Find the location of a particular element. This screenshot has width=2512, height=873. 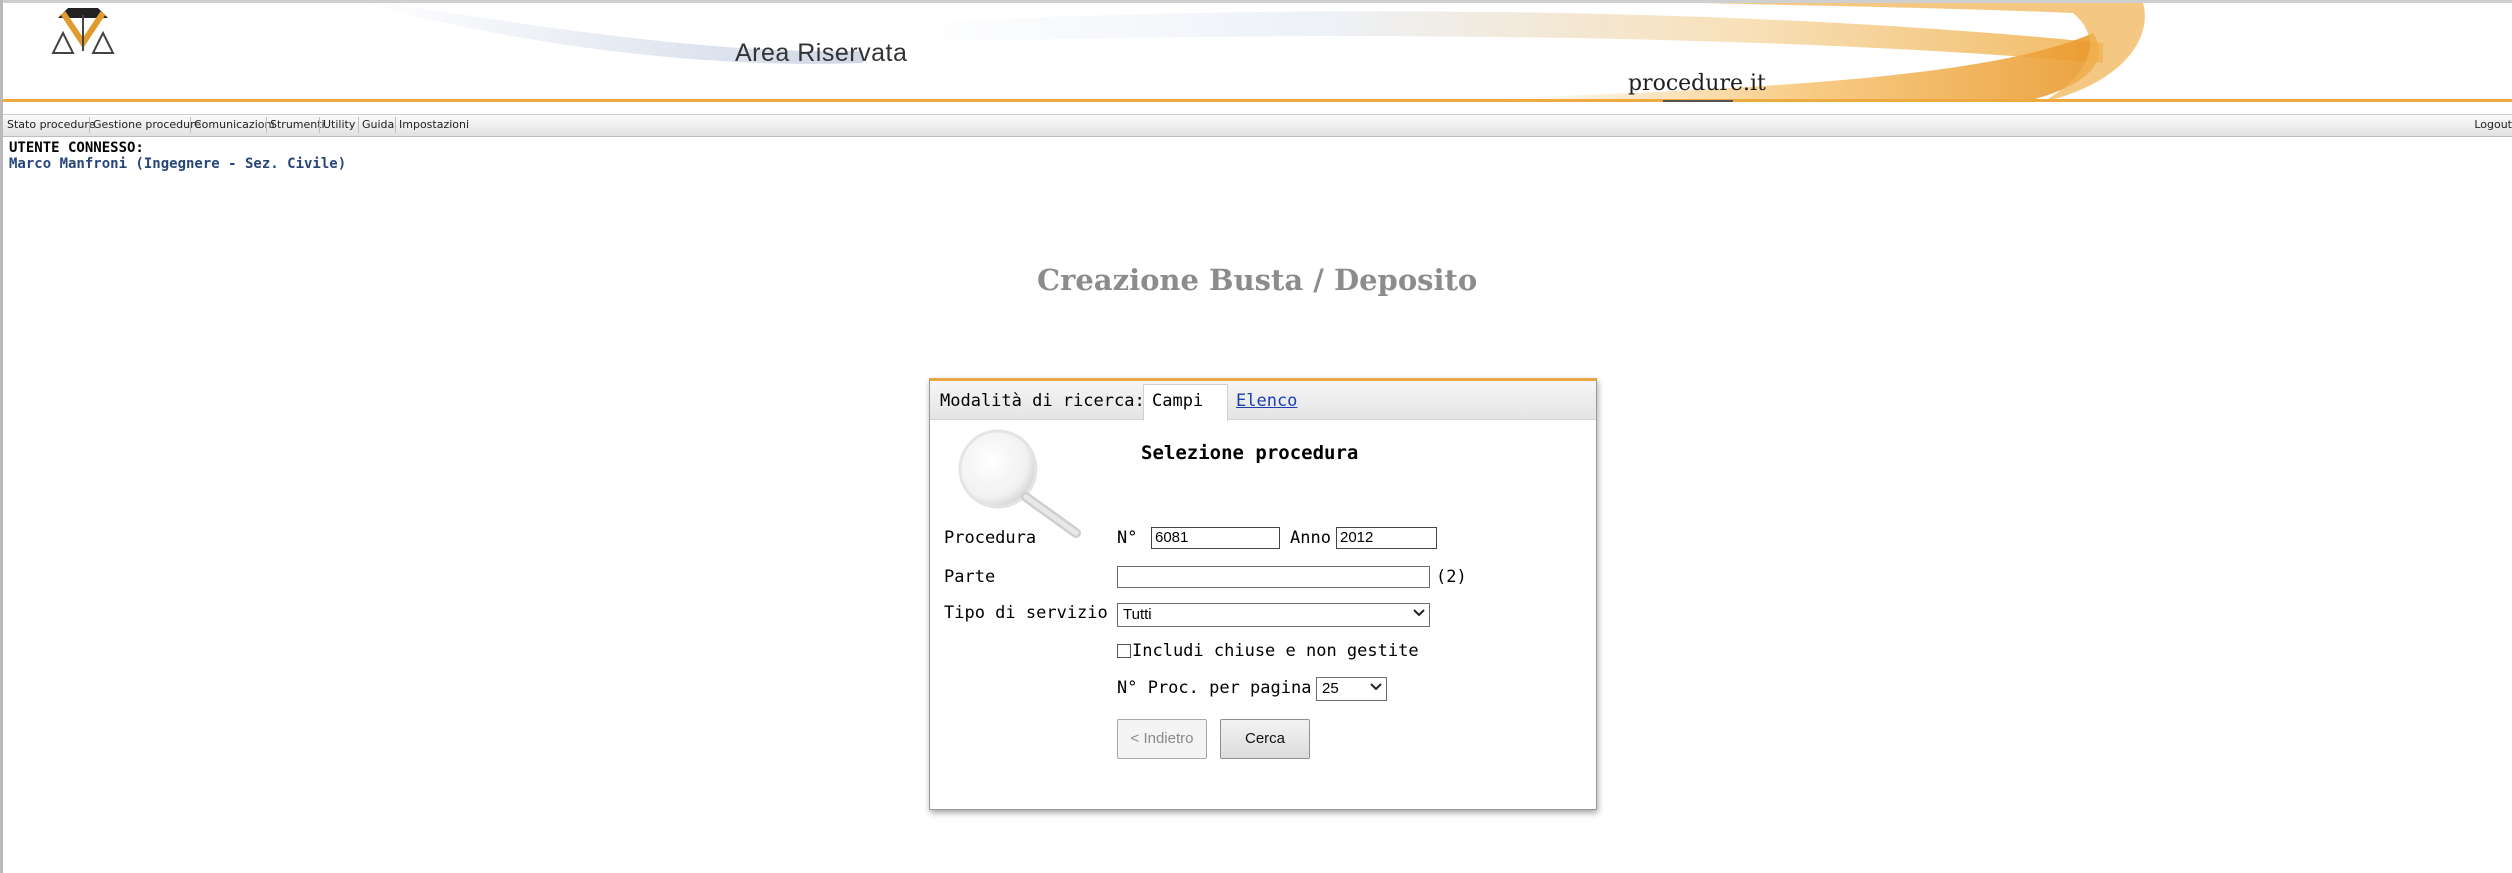

procedura-label: Procedura is located at coordinates (990, 538).